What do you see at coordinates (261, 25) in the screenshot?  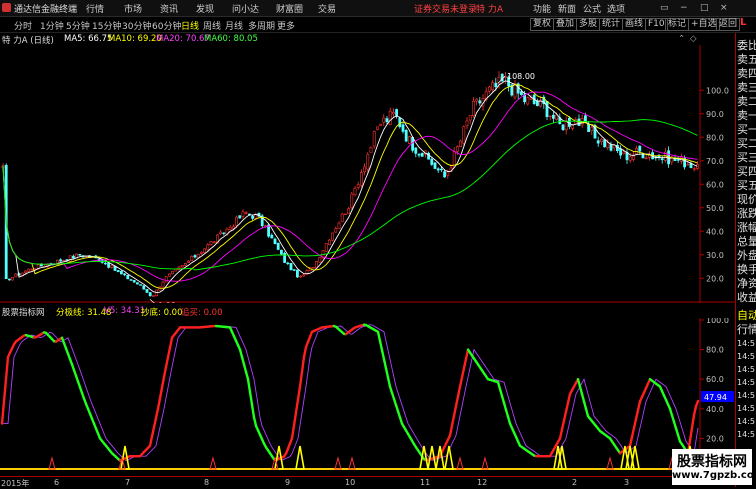 I see `period-multi: 多周期` at bounding box center [261, 25].